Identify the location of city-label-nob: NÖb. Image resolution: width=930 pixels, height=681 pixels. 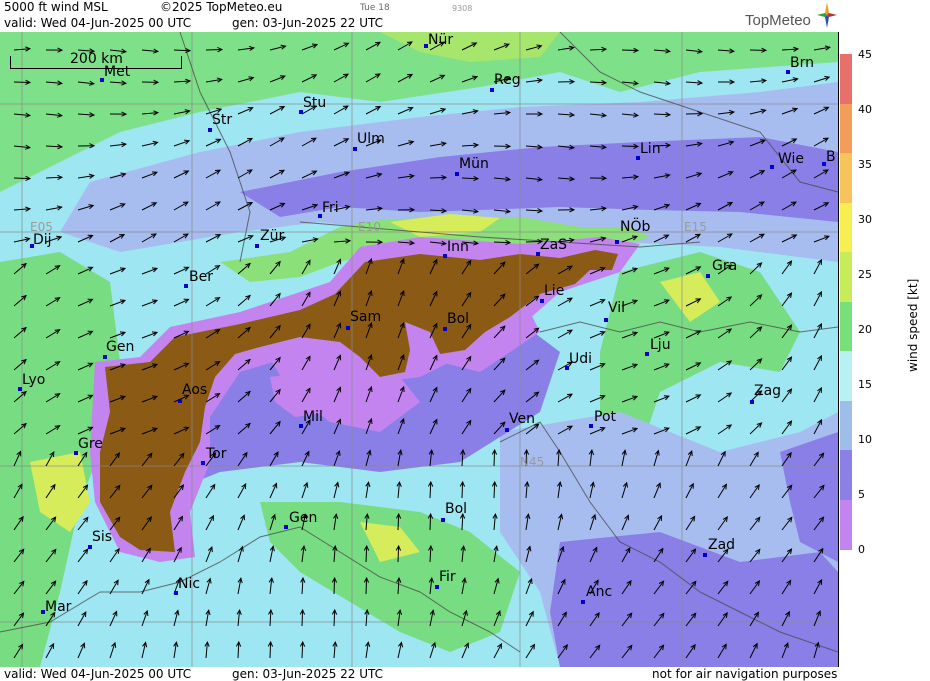
(635, 227).